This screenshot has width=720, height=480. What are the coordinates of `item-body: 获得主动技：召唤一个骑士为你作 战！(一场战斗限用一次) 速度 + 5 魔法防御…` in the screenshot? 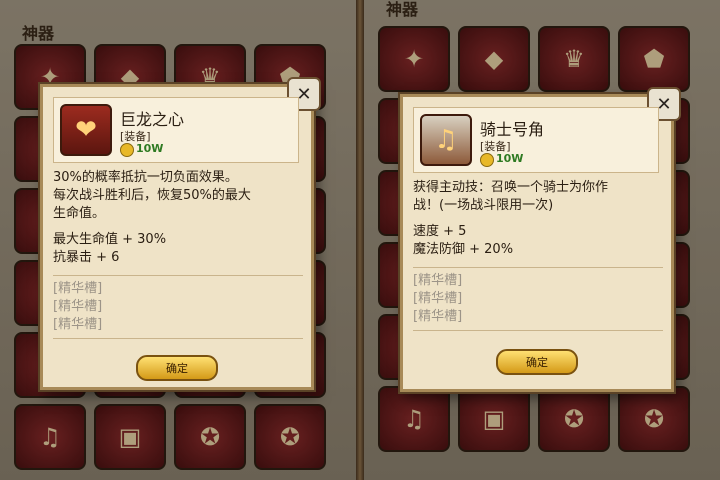 It's located at (538, 257).